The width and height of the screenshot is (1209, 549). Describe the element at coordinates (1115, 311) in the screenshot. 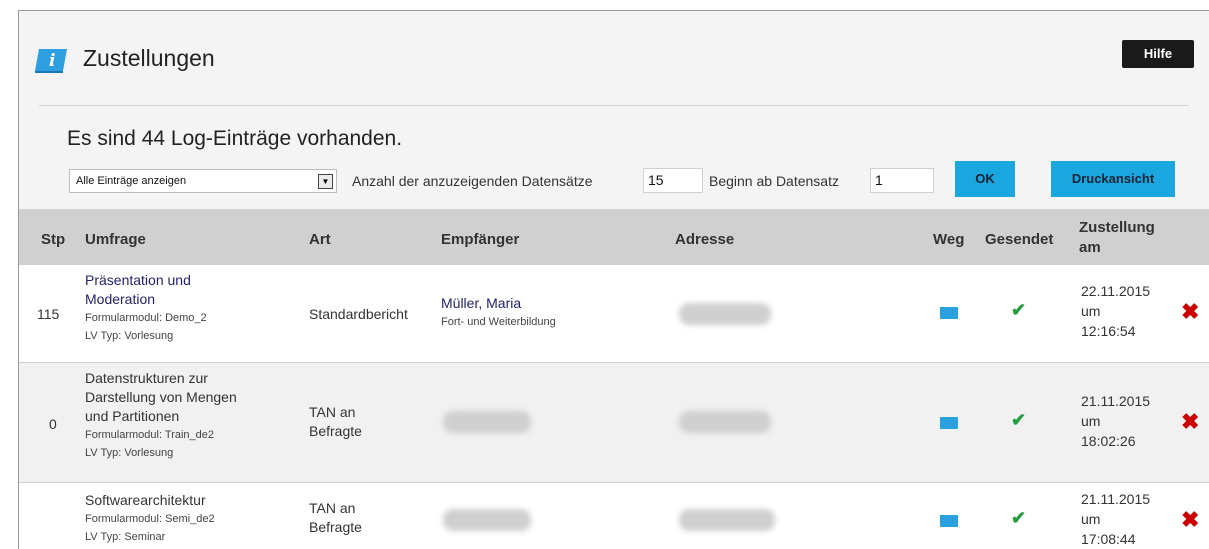

I see `delivery-datetime: 22.11.2015 um 12:16:54` at that location.